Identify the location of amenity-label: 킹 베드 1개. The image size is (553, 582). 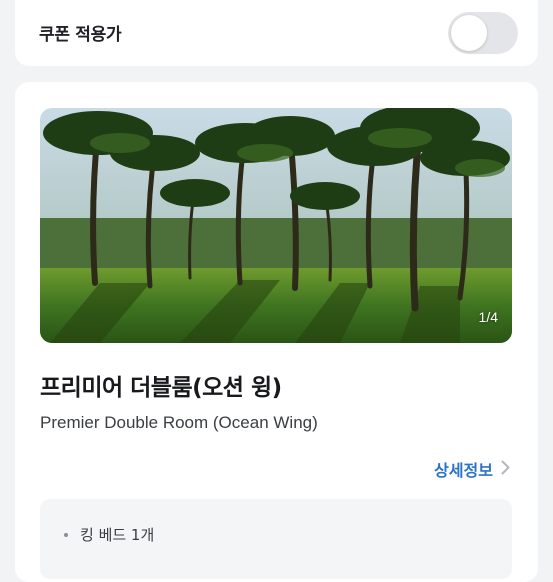
(117, 535).